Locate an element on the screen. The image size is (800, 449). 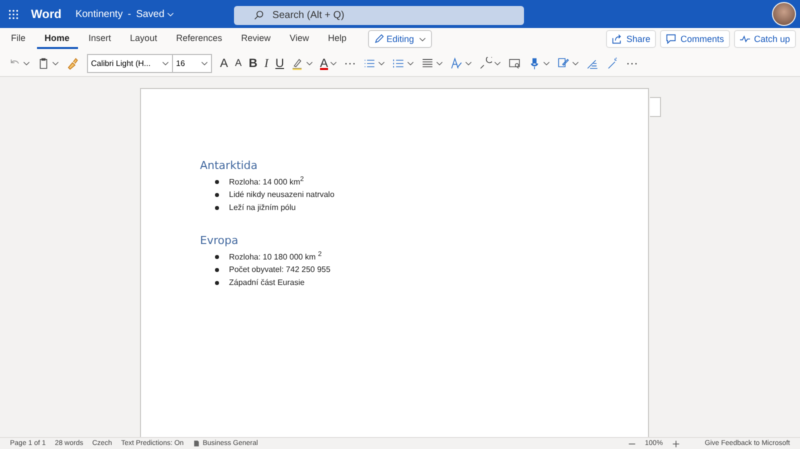
highlight-icon is located at coordinates (297, 63).